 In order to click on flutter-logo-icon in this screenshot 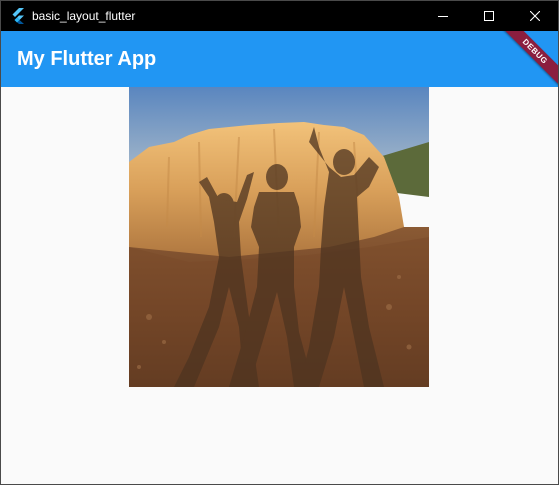, I will do `click(18, 16)`.